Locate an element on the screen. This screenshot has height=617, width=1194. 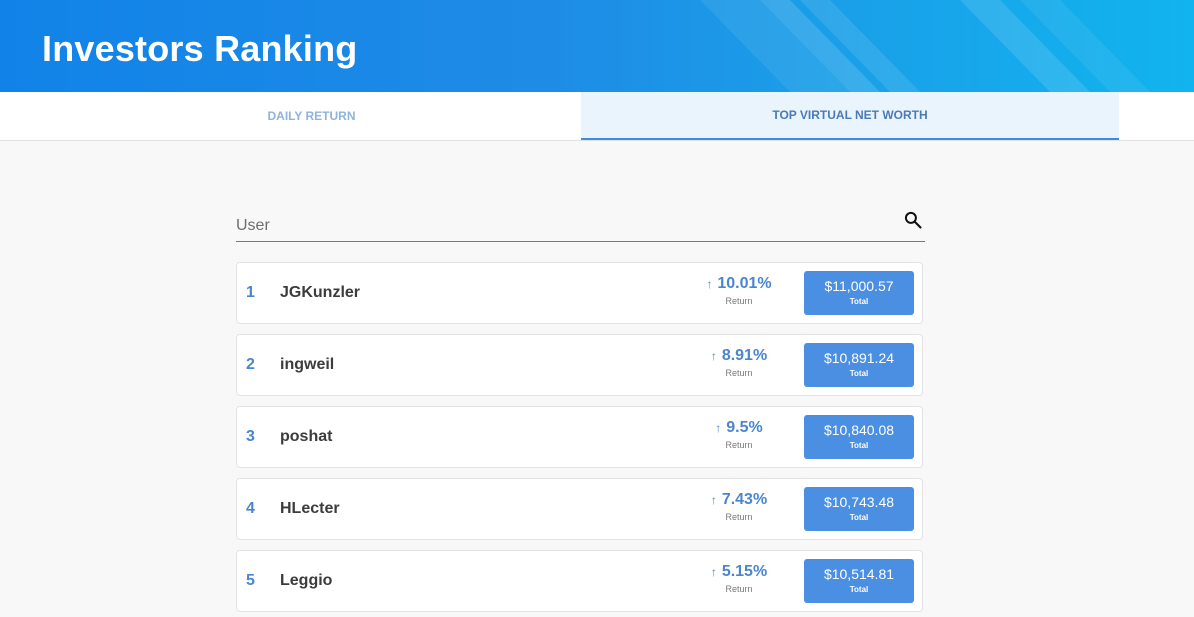
return-value: 7.43% is located at coordinates (744, 499).